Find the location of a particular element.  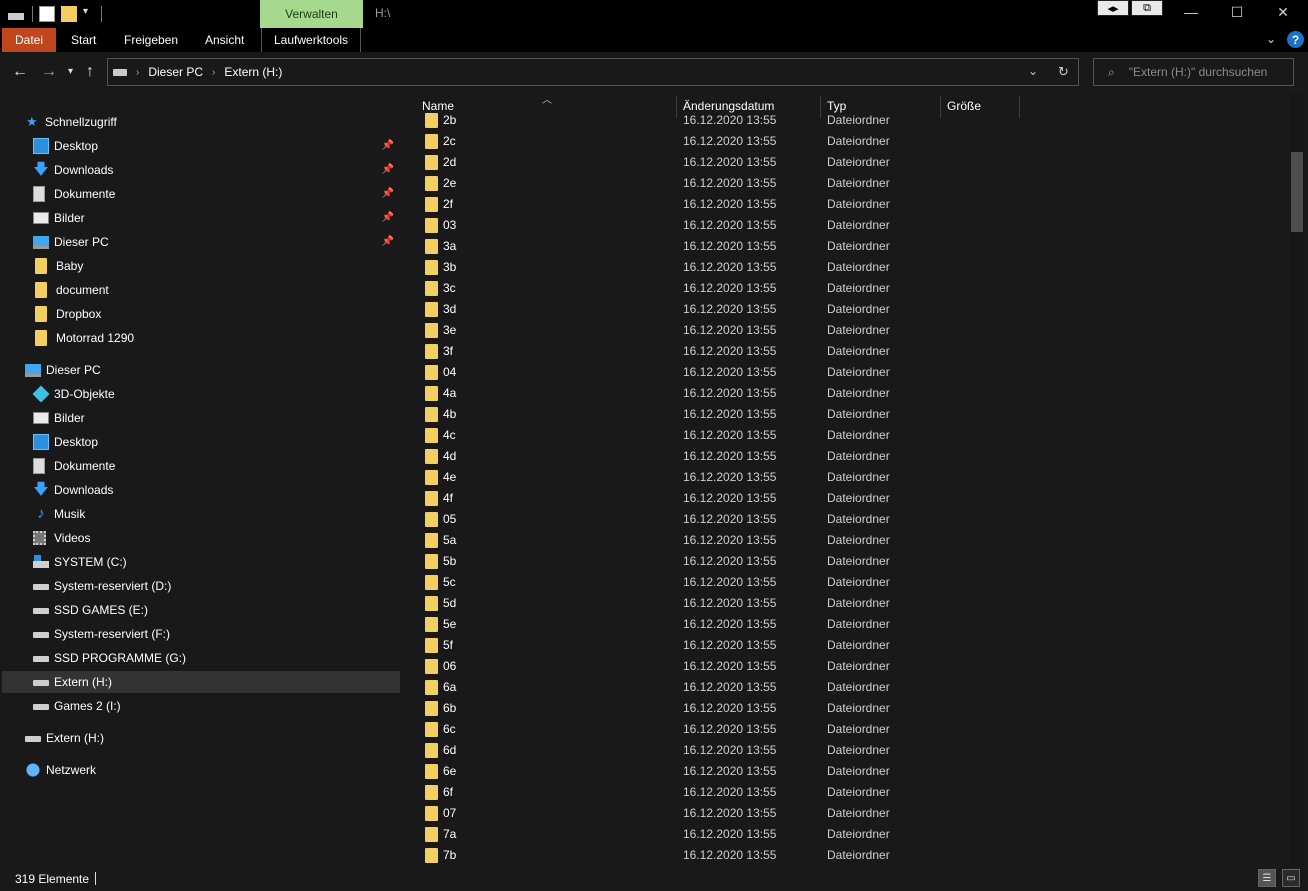

nav-pc-system-d: System-reserviert (D:) is located at coordinates (201, 586).